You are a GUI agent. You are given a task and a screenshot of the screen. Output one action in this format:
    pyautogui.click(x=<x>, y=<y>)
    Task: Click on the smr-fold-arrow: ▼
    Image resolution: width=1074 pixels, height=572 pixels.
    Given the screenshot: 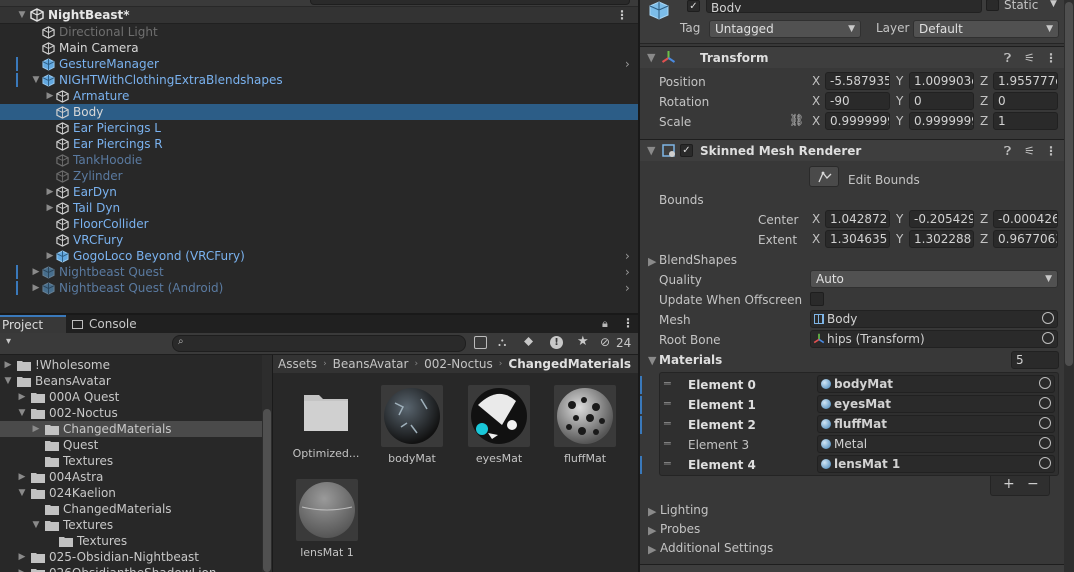 What is the action you would take?
    pyautogui.click(x=651, y=150)
    